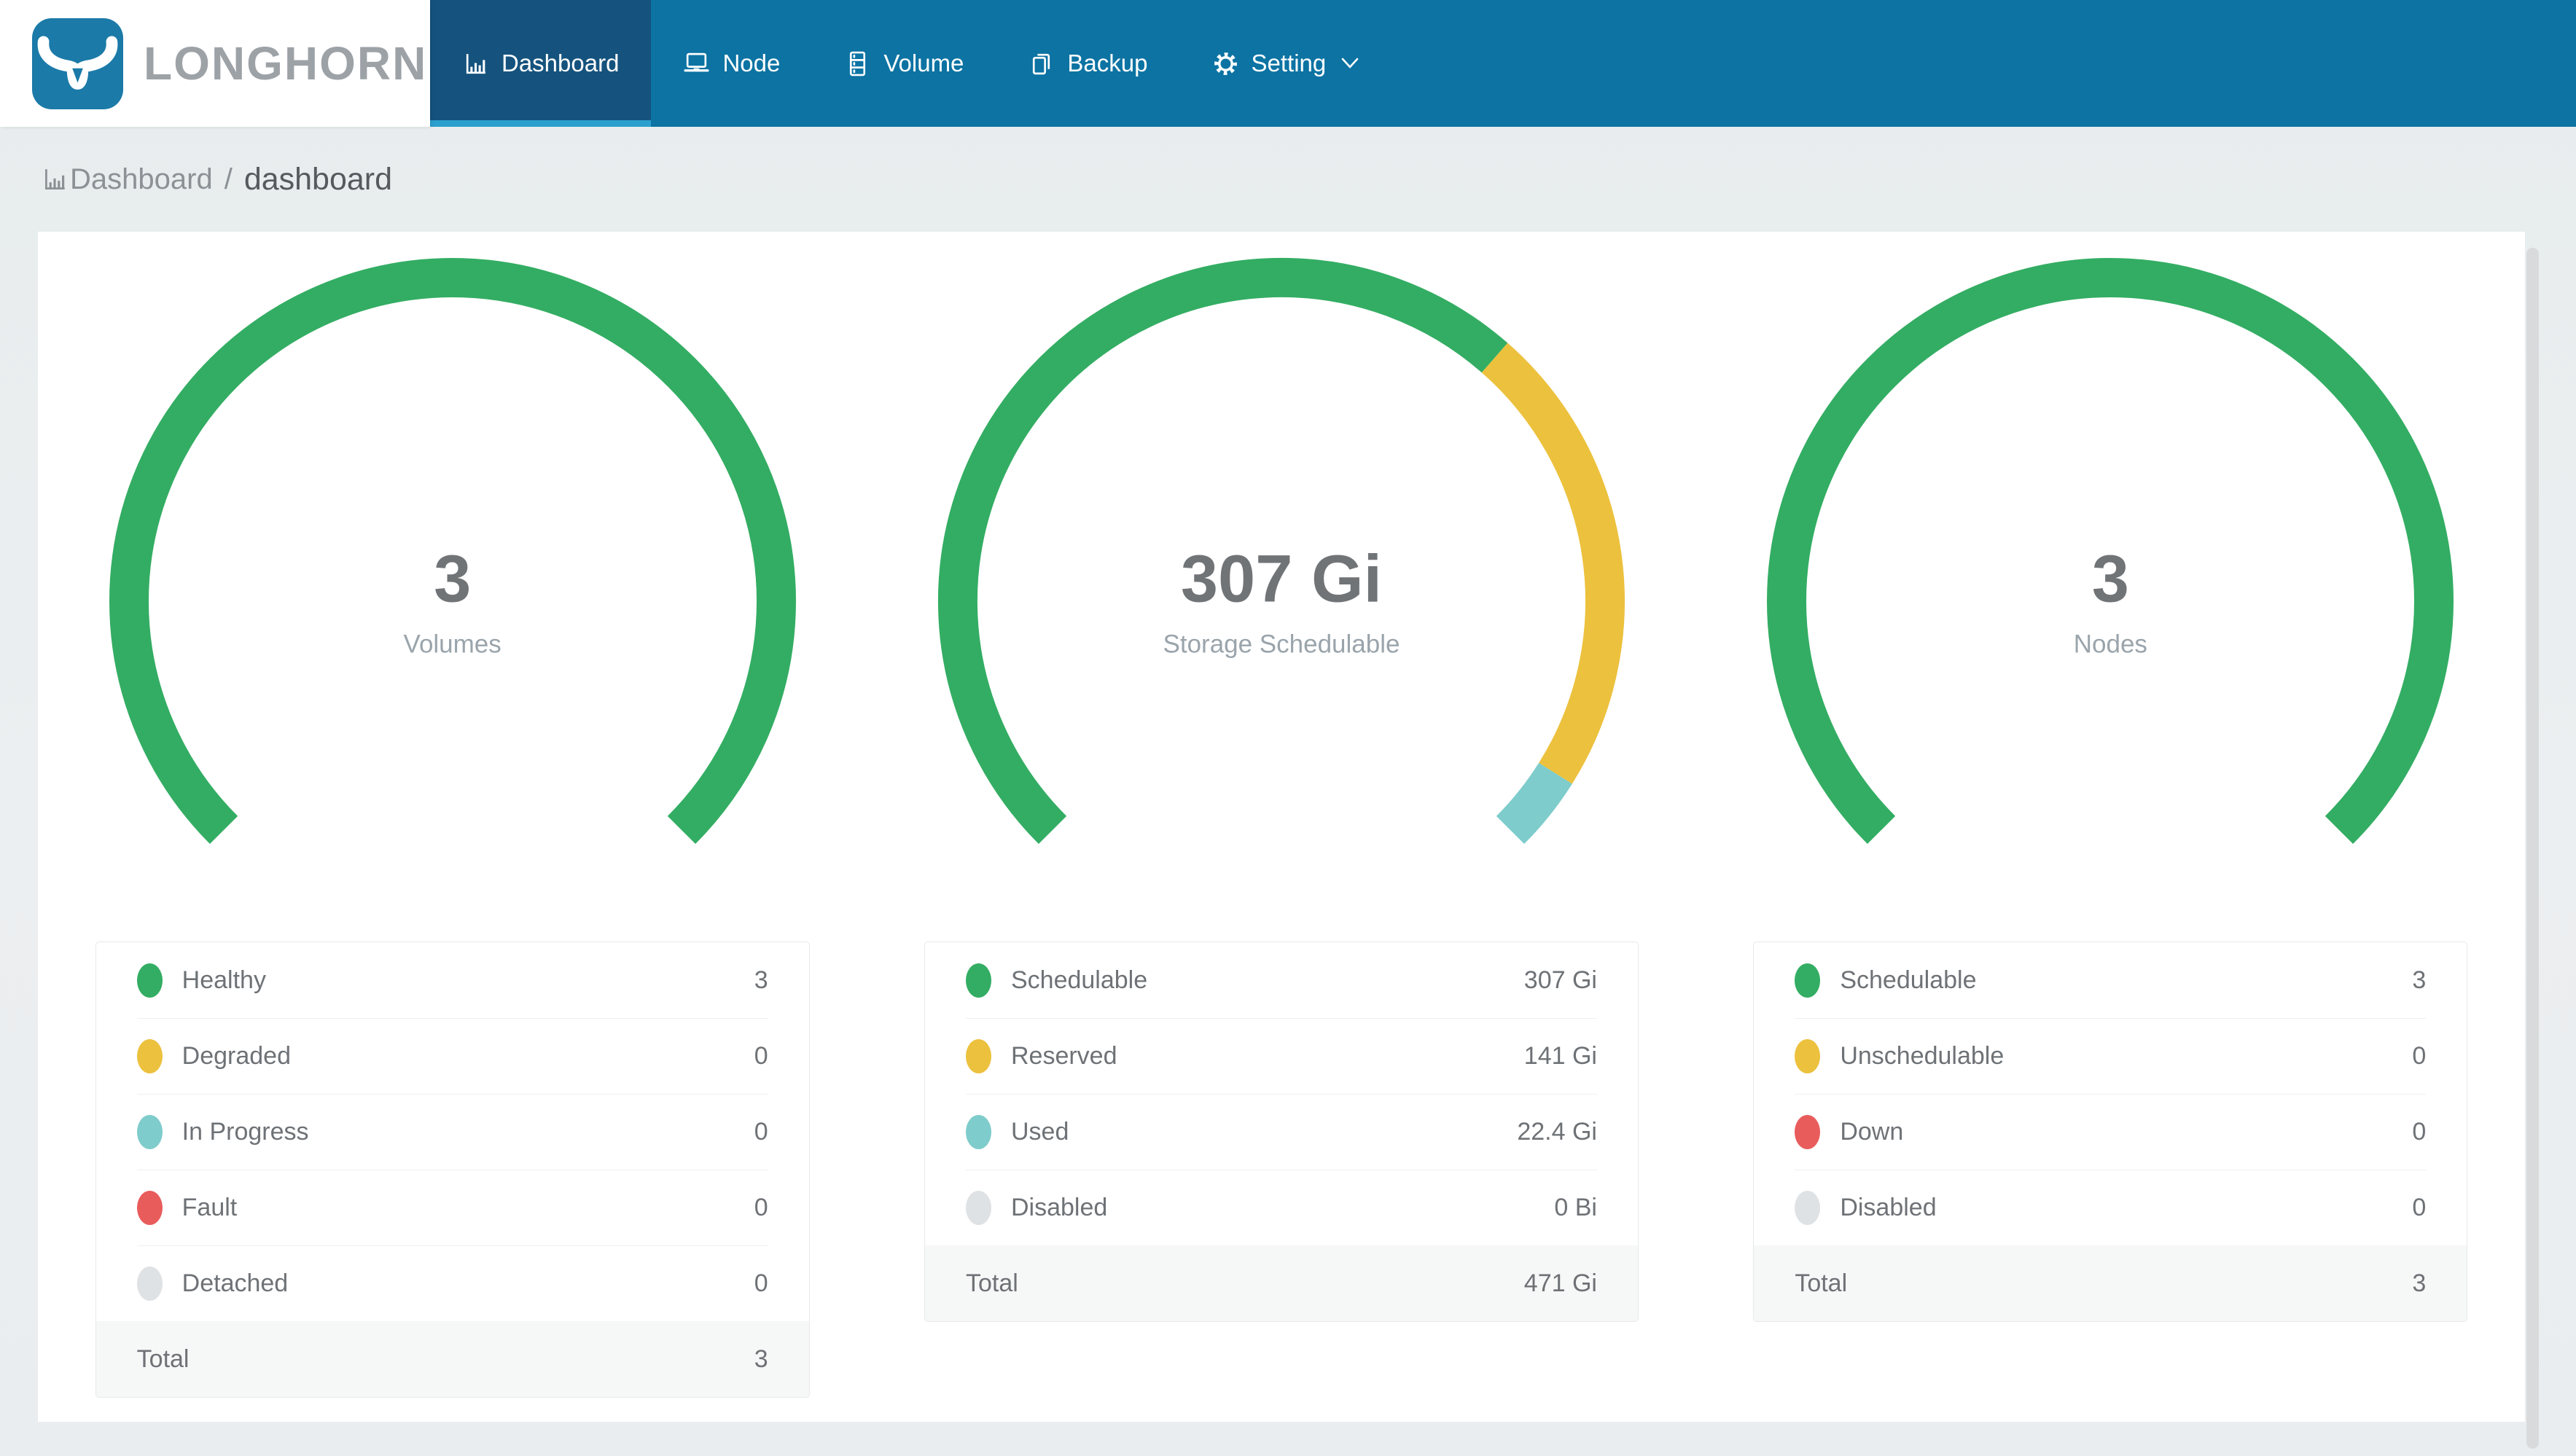  I want to click on legend-label: Down, so click(1872, 1131).